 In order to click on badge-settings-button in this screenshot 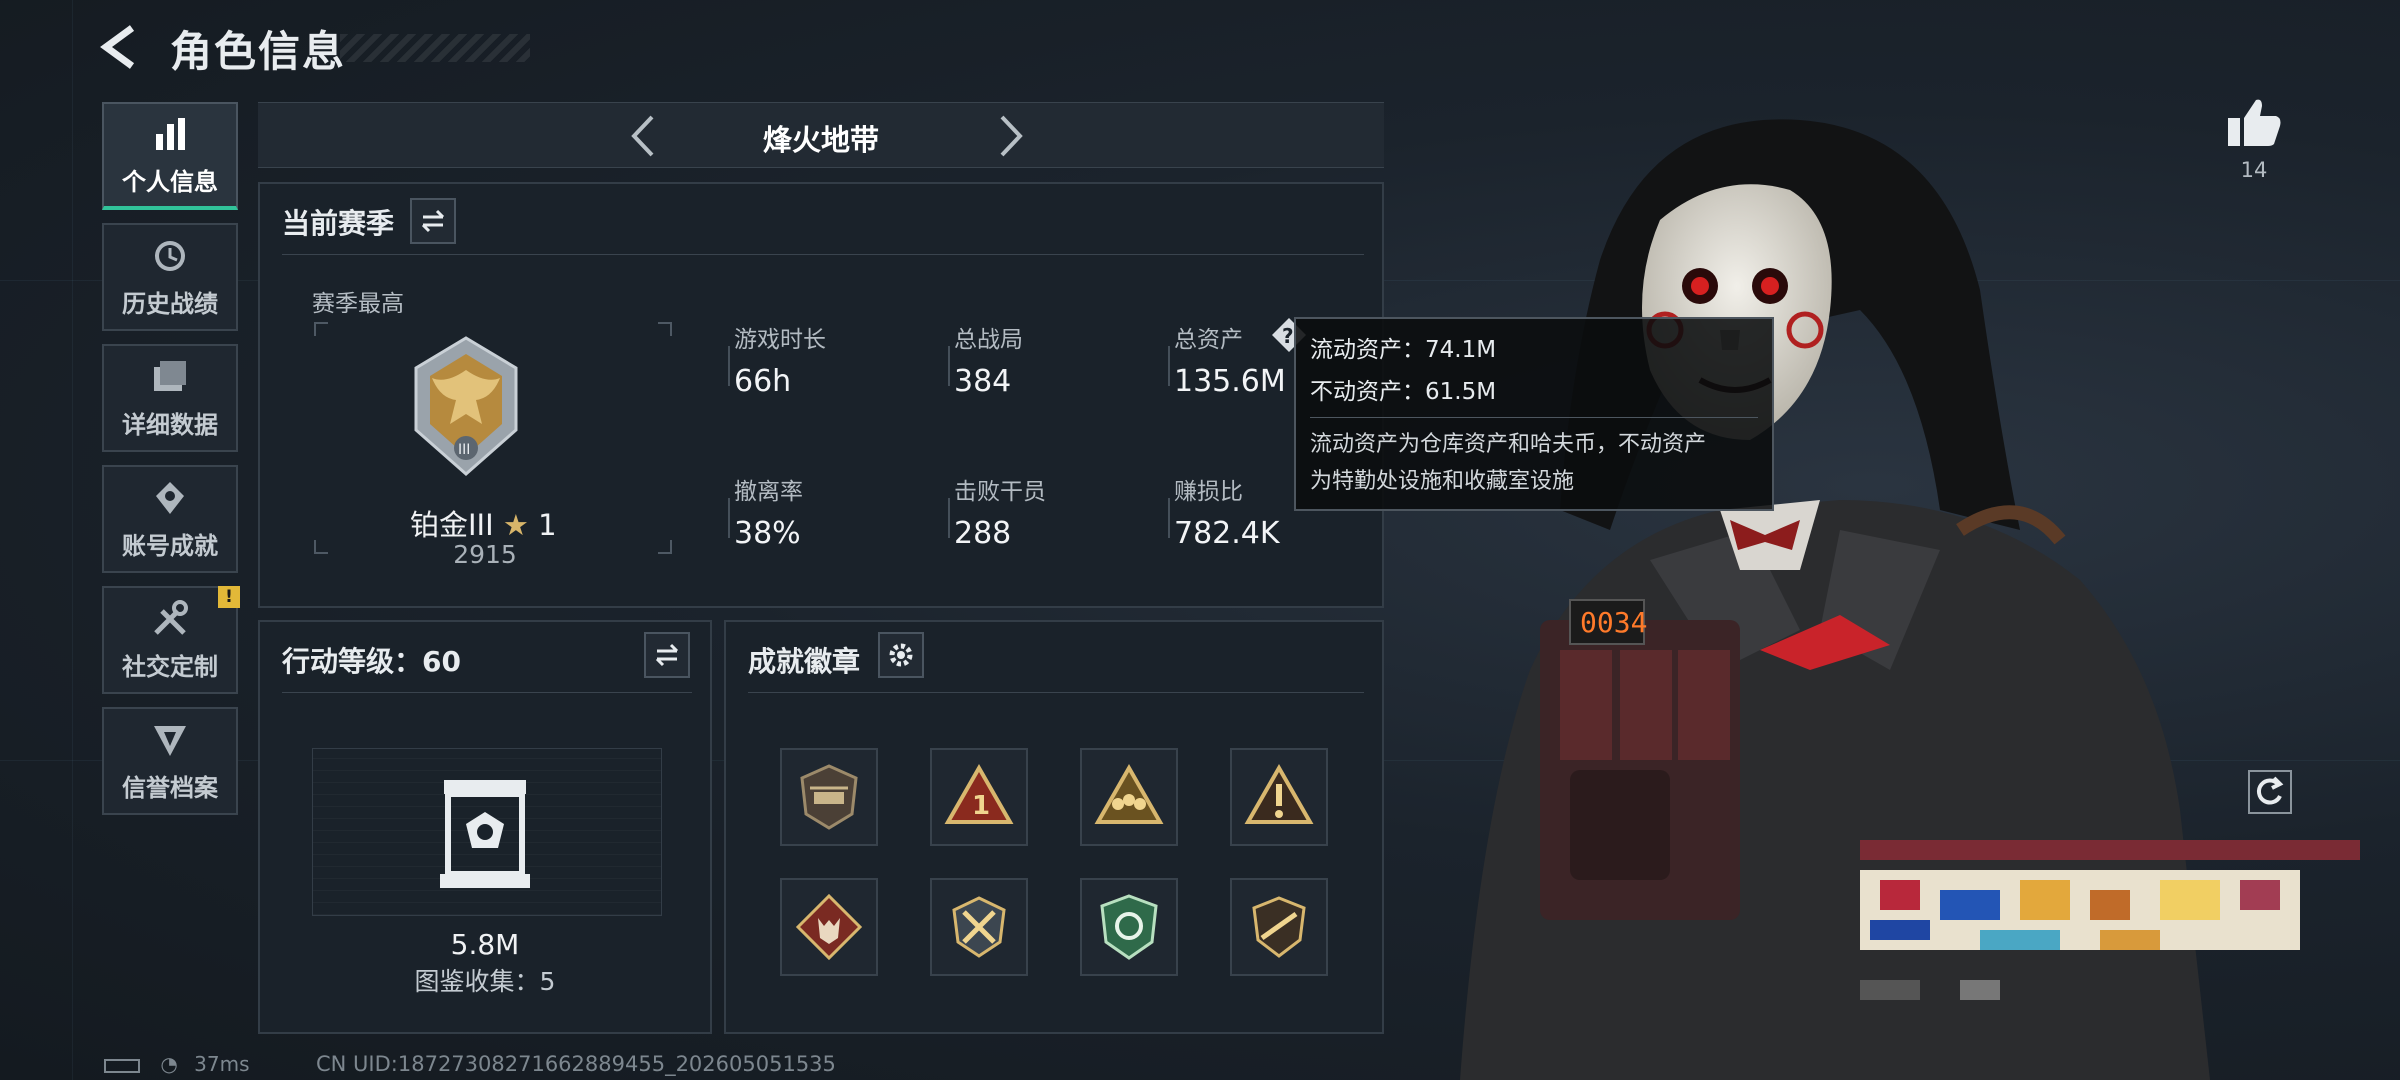, I will do `click(901, 655)`.